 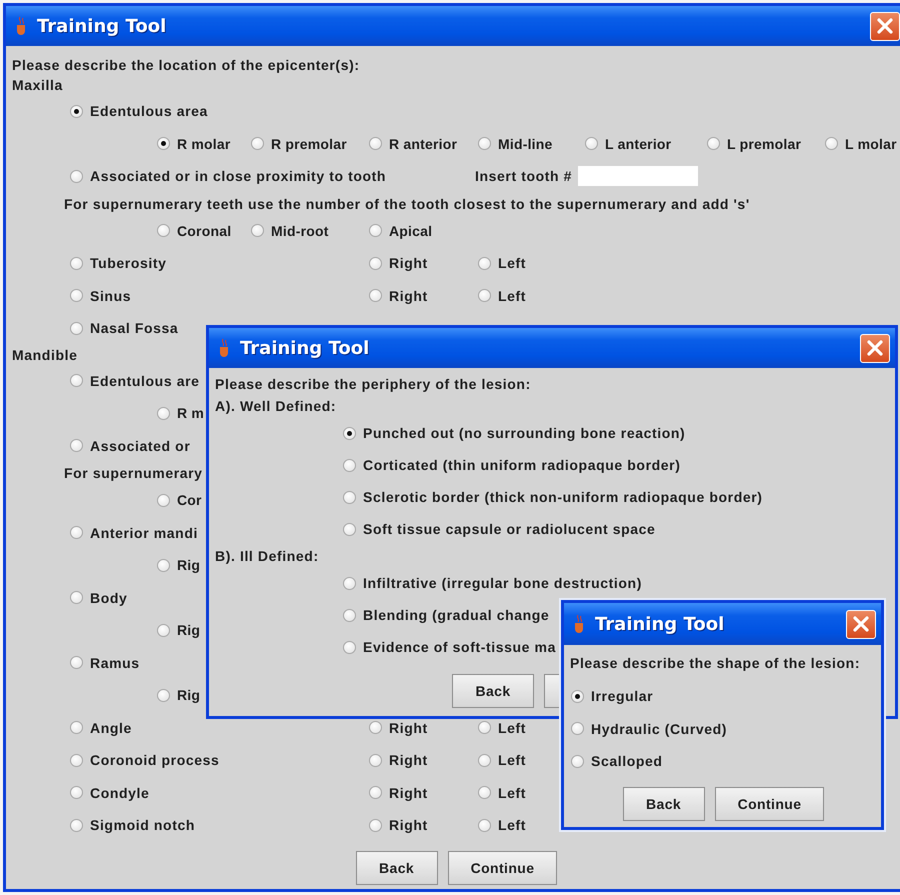 What do you see at coordinates (120, 792) in the screenshot?
I see `option-label: Condyle` at bounding box center [120, 792].